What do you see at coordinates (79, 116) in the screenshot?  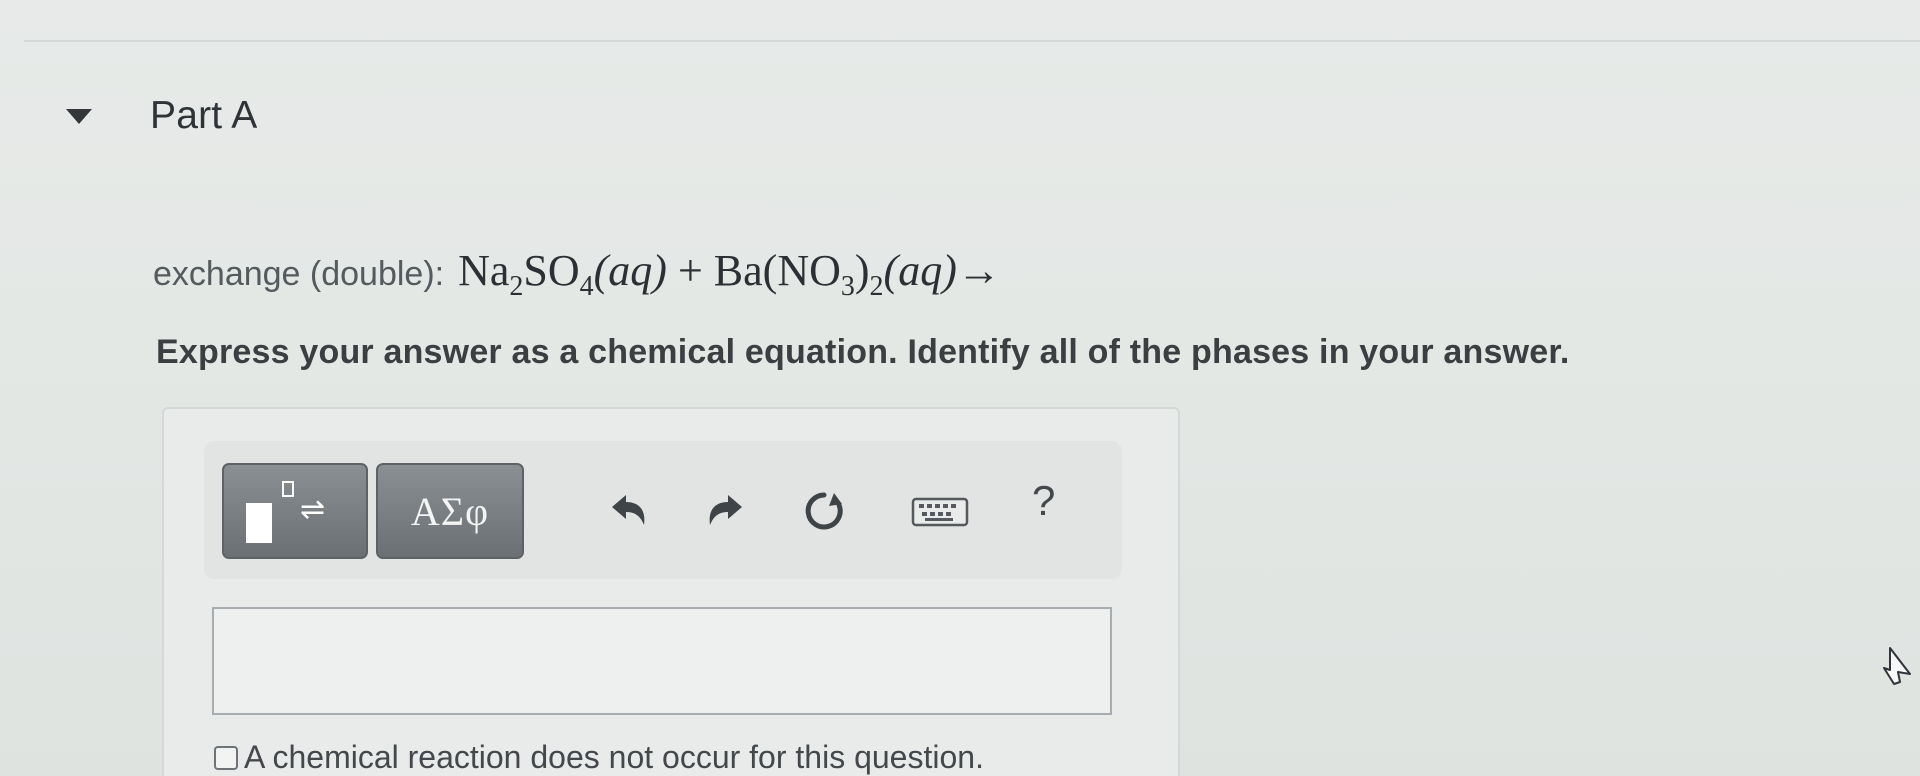 I see `collapse-caret-icon` at bounding box center [79, 116].